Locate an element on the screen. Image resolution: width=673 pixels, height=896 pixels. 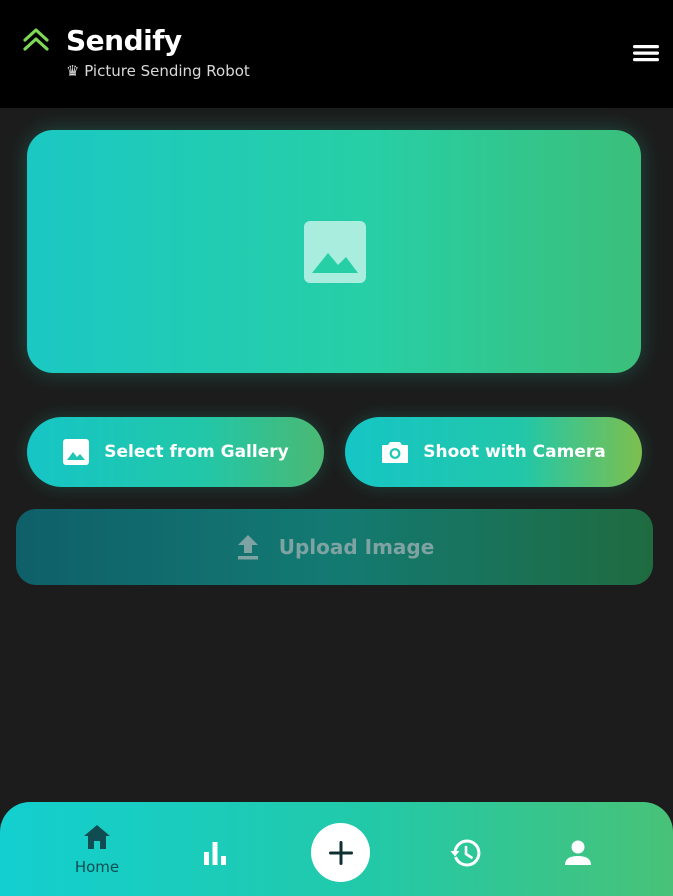
upload-button-label: Upload Image is located at coordinates (356, 547).